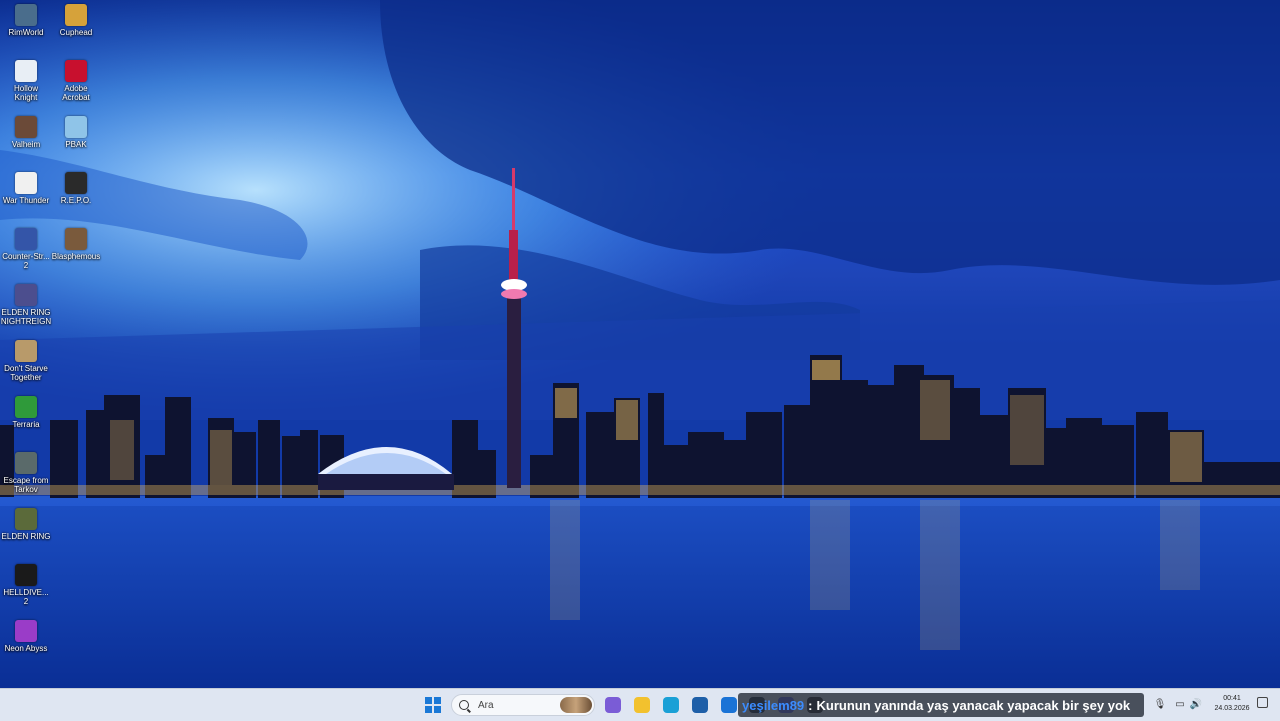 This screenshot has width=1280, height=721. I want to click on copilot-icon, so click(613, 705).